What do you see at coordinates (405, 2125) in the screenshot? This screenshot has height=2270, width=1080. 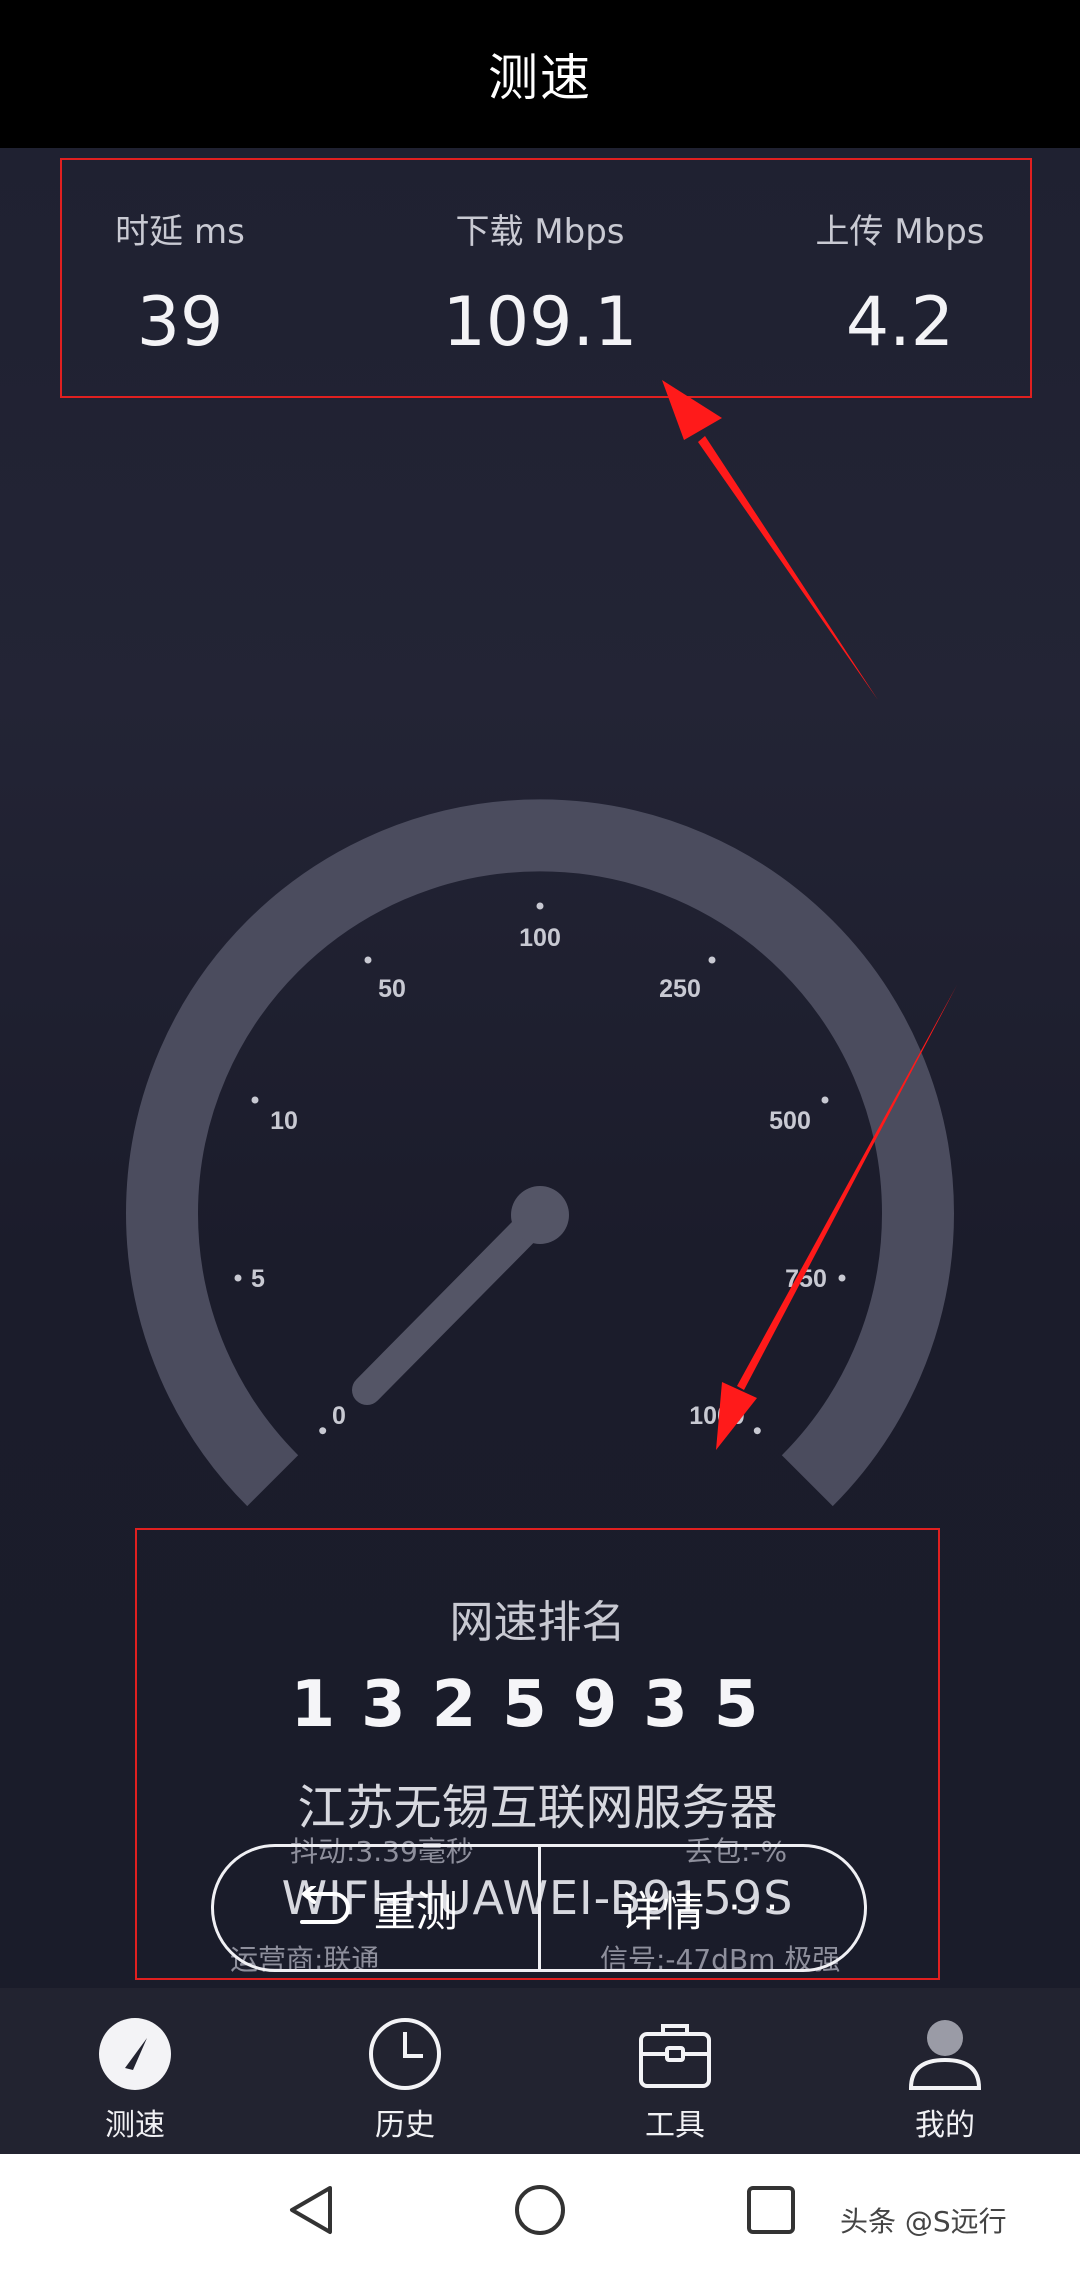 I see `nav-label-history: 历史` at bounding box center [405, 2125].